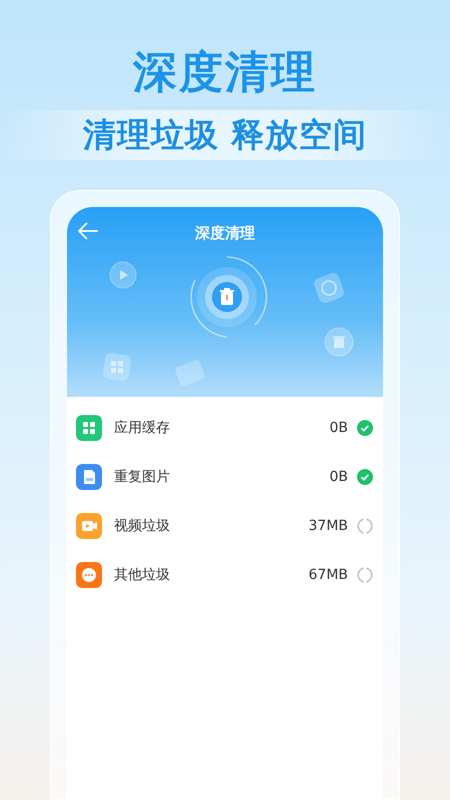 The image size is (450, 800). What do you see at coordinates (142, 575) in the screenshot?
I see `category-name: 其他垃圾` at bounding box center [142, 575].